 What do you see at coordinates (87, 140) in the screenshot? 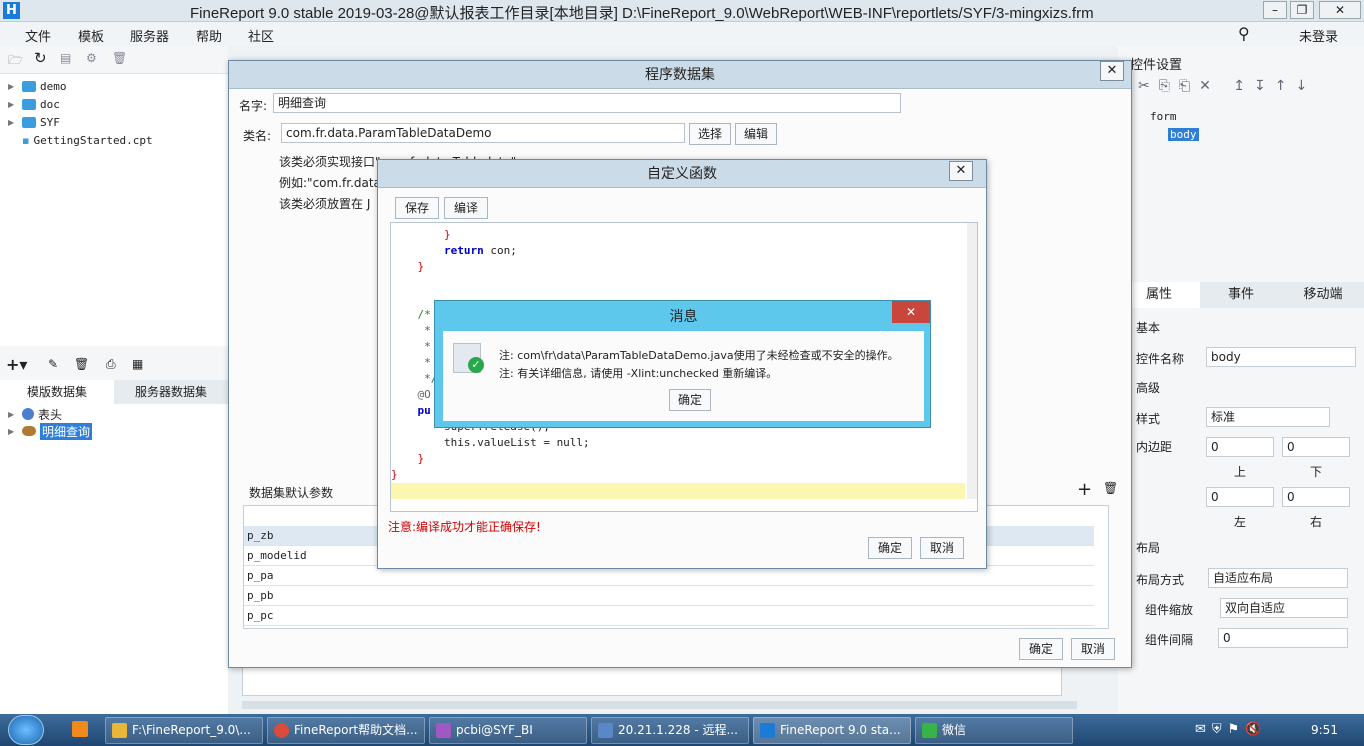
I see `tree-item-gettingstarted: ▪ GettingStarted.cpt` at bounding box center [87, 140].